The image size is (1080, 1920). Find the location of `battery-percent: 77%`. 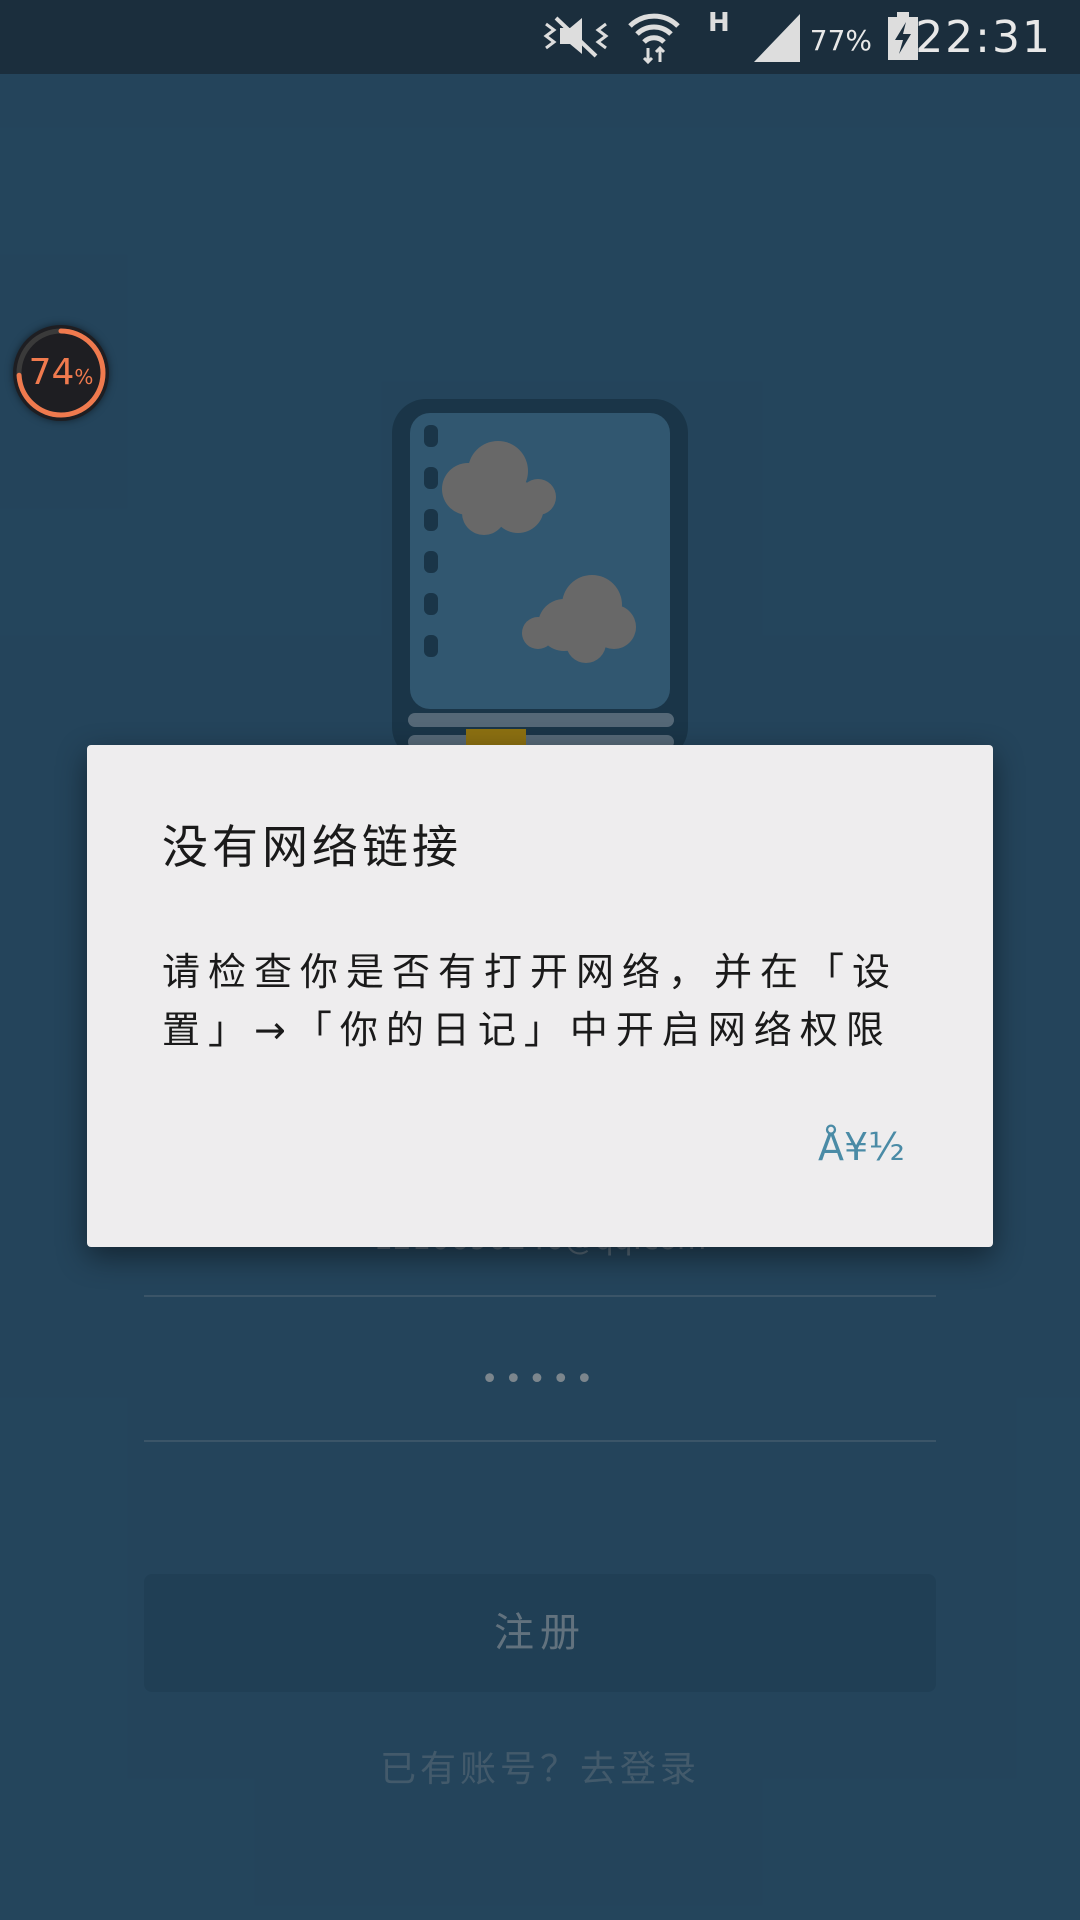

battery-percent: 77% is located at coordinates (840, 40).